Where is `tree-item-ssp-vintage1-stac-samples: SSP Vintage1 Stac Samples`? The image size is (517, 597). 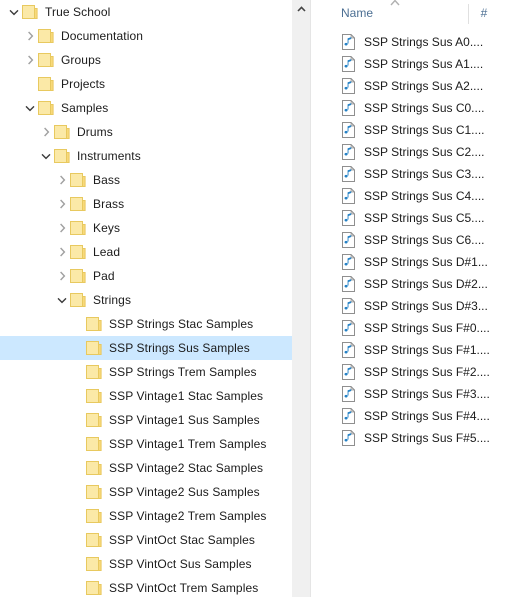 tree-item-ssp-vintage1-stac-samples: SSP Vintage1 Stac Samples is located at coordinates (155, 396).